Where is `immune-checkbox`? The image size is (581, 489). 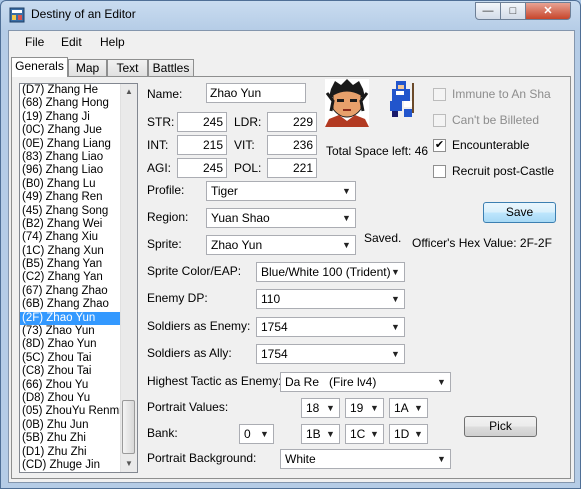 immune-checkbox is located at coordinates (439, 94).